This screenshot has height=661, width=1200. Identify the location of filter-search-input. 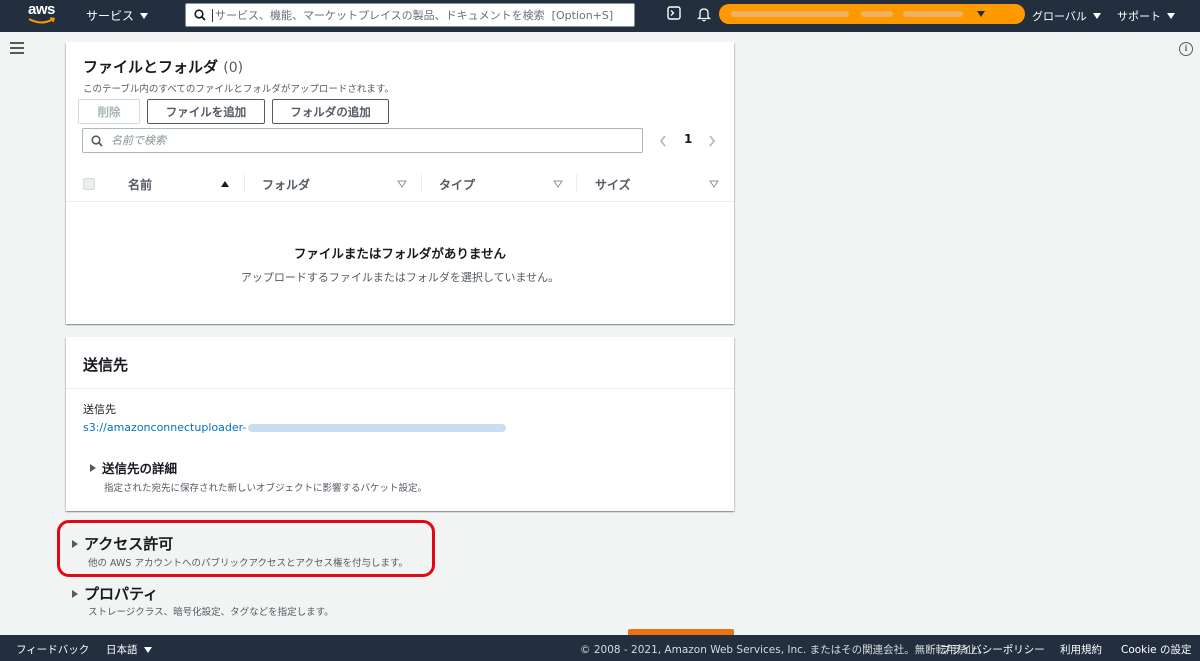
(376, 140).